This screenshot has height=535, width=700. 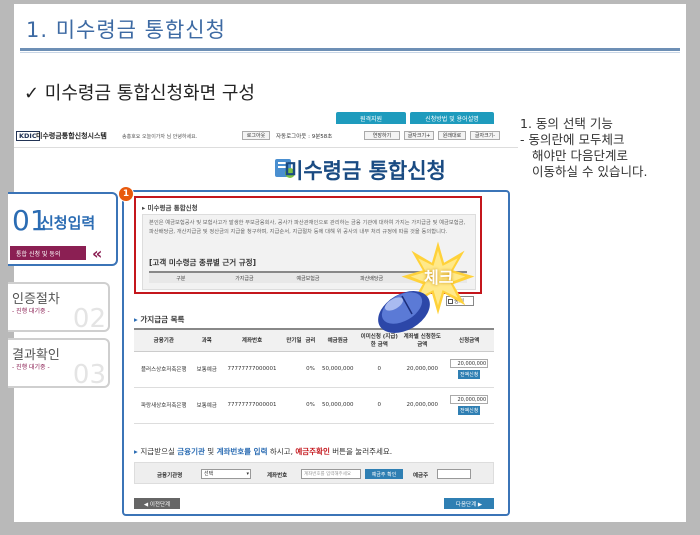 I want to click on step-sub: 통합 신청 및 동의, so click(x=48, y=253).